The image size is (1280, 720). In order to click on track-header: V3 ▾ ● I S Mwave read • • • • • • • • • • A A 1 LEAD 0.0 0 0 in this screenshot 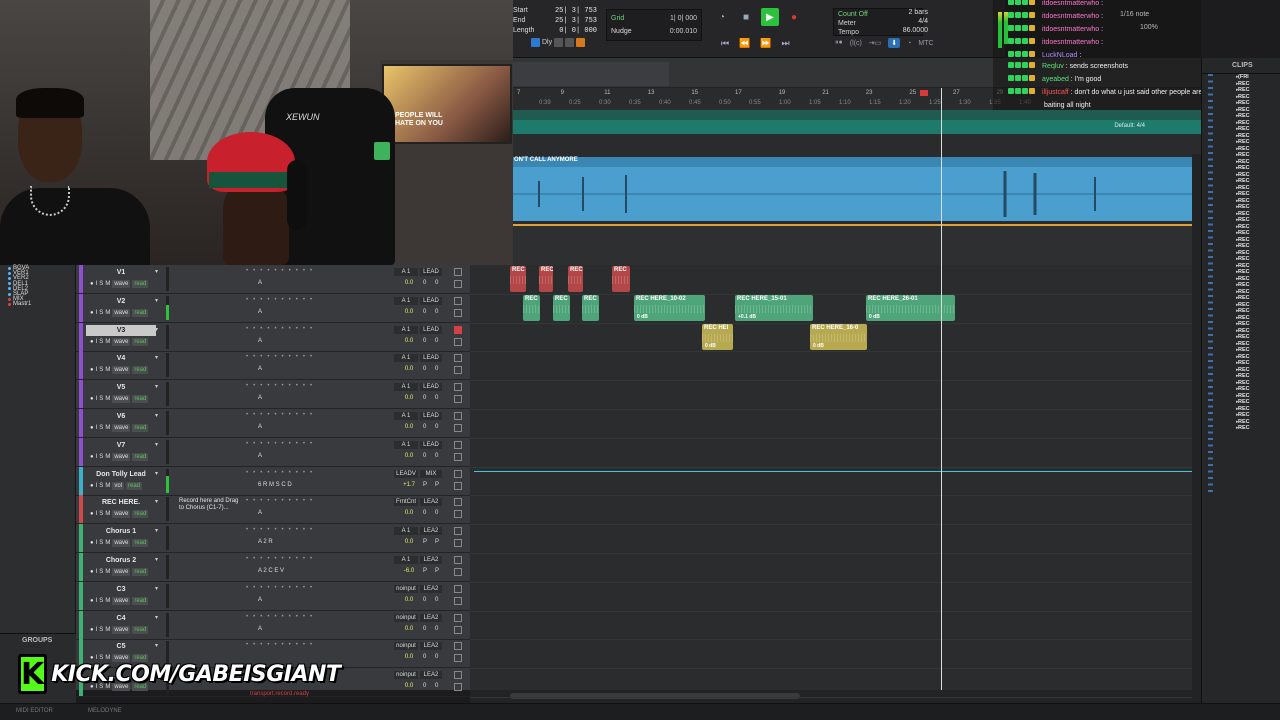, I will do `click(273, 337)`.